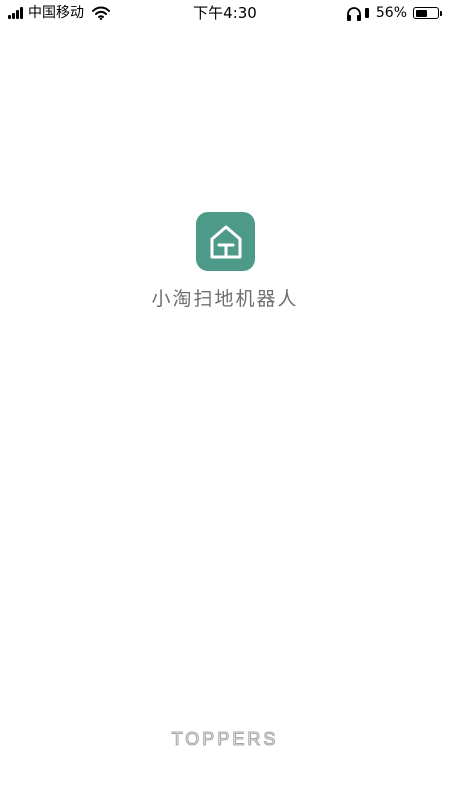 This screenshot has height=800, width=450. What do you see at coordinates (366, 13) in the screenshot?
I see `charging-indicator-icon` at bounding box center [366, 13].